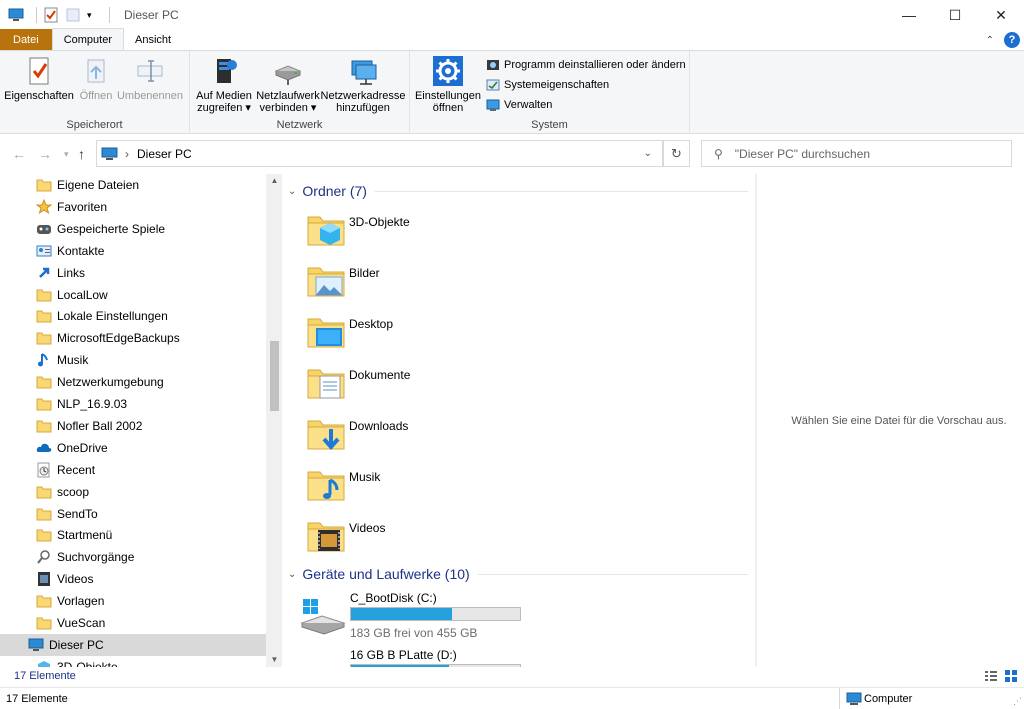 This screenshot has width=1024, height=709. Describe the element at coordinates (518, 191) in the screenshot. I see `folders-section-header: ⌄ Ordner (7)` at that location.